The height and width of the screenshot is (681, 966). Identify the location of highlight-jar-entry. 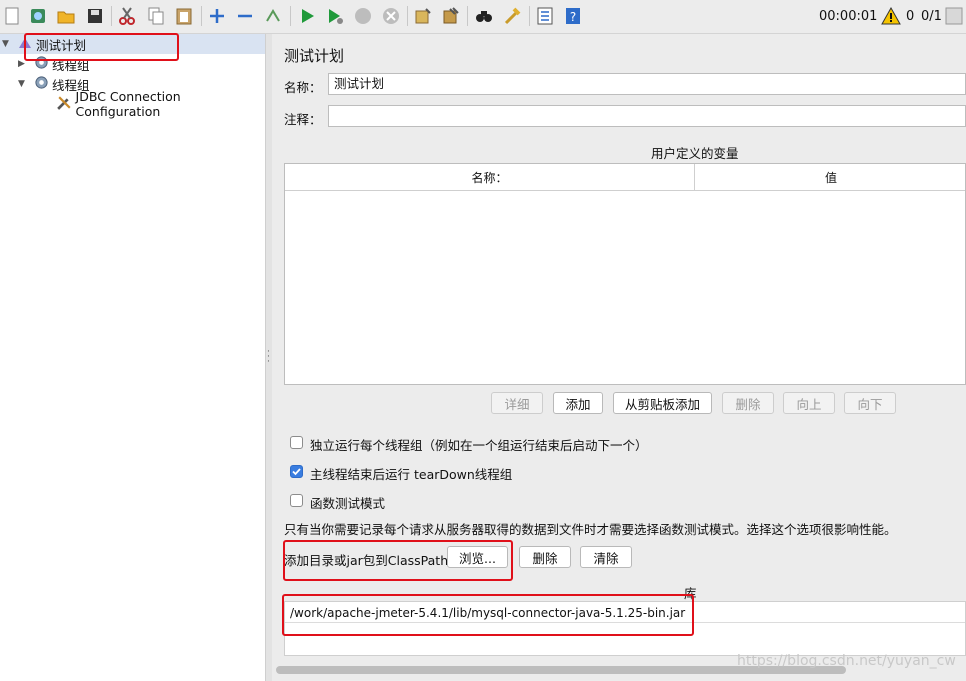
(488, 615).